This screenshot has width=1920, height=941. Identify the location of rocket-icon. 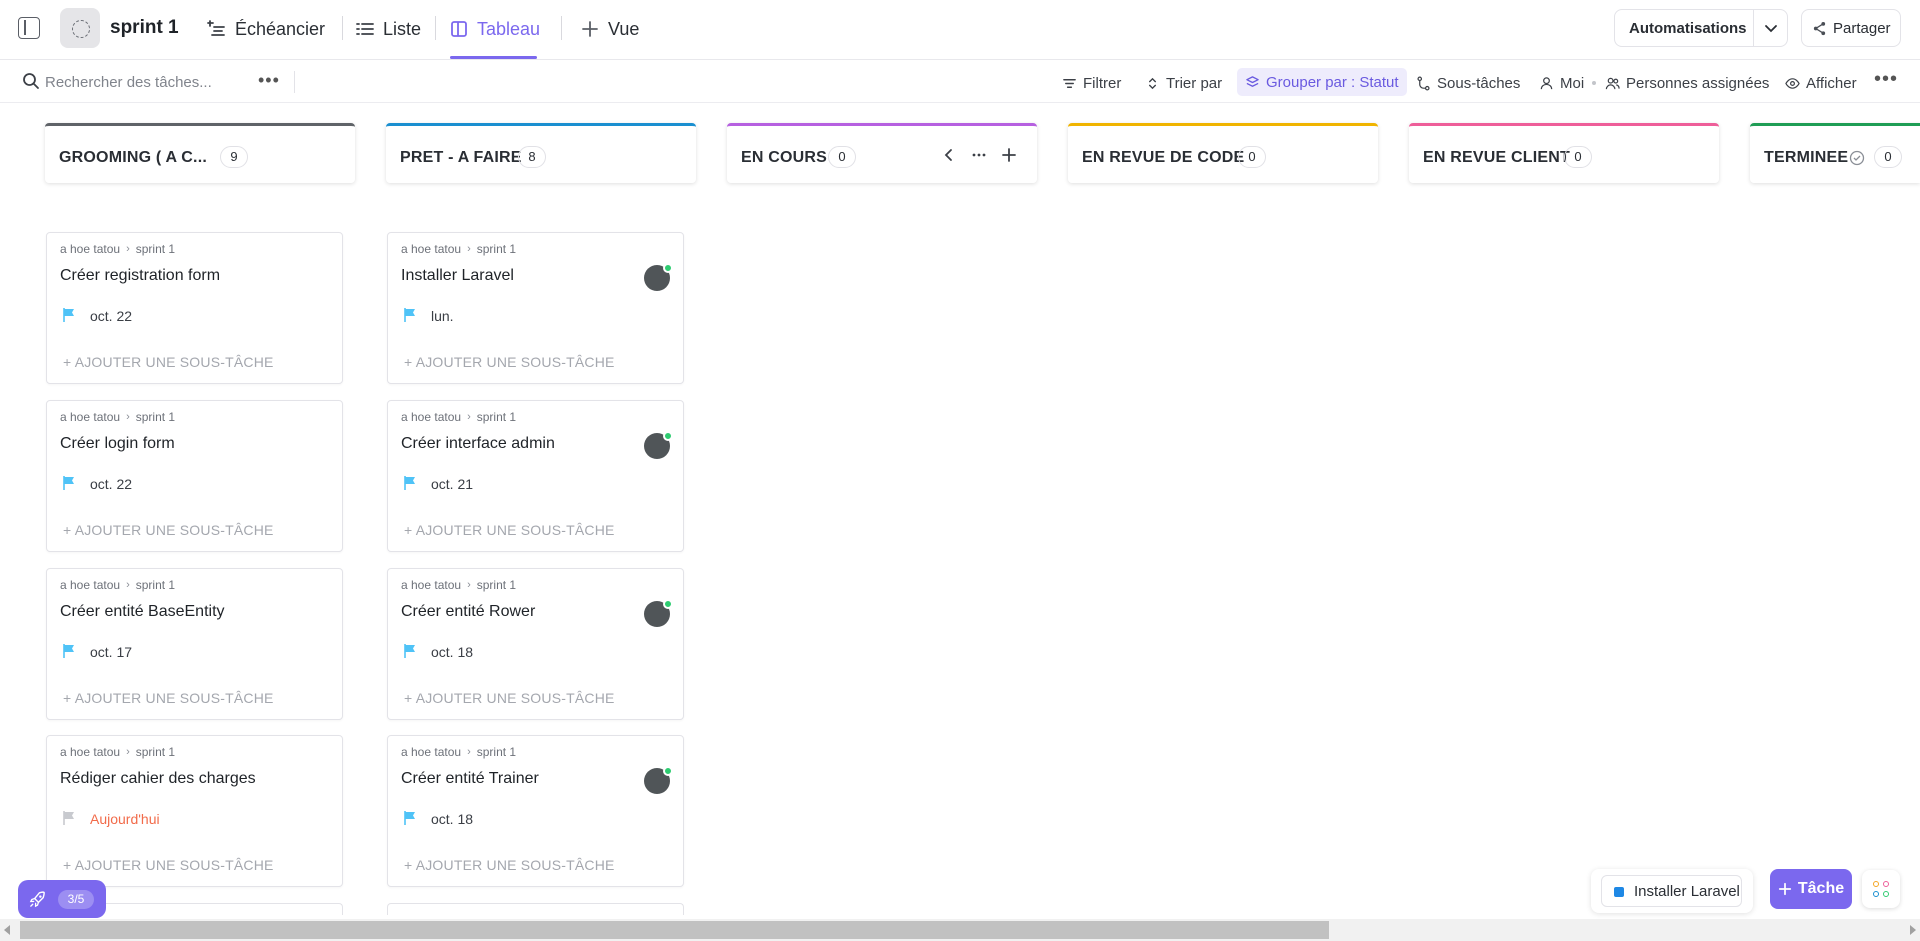
(37, 899).